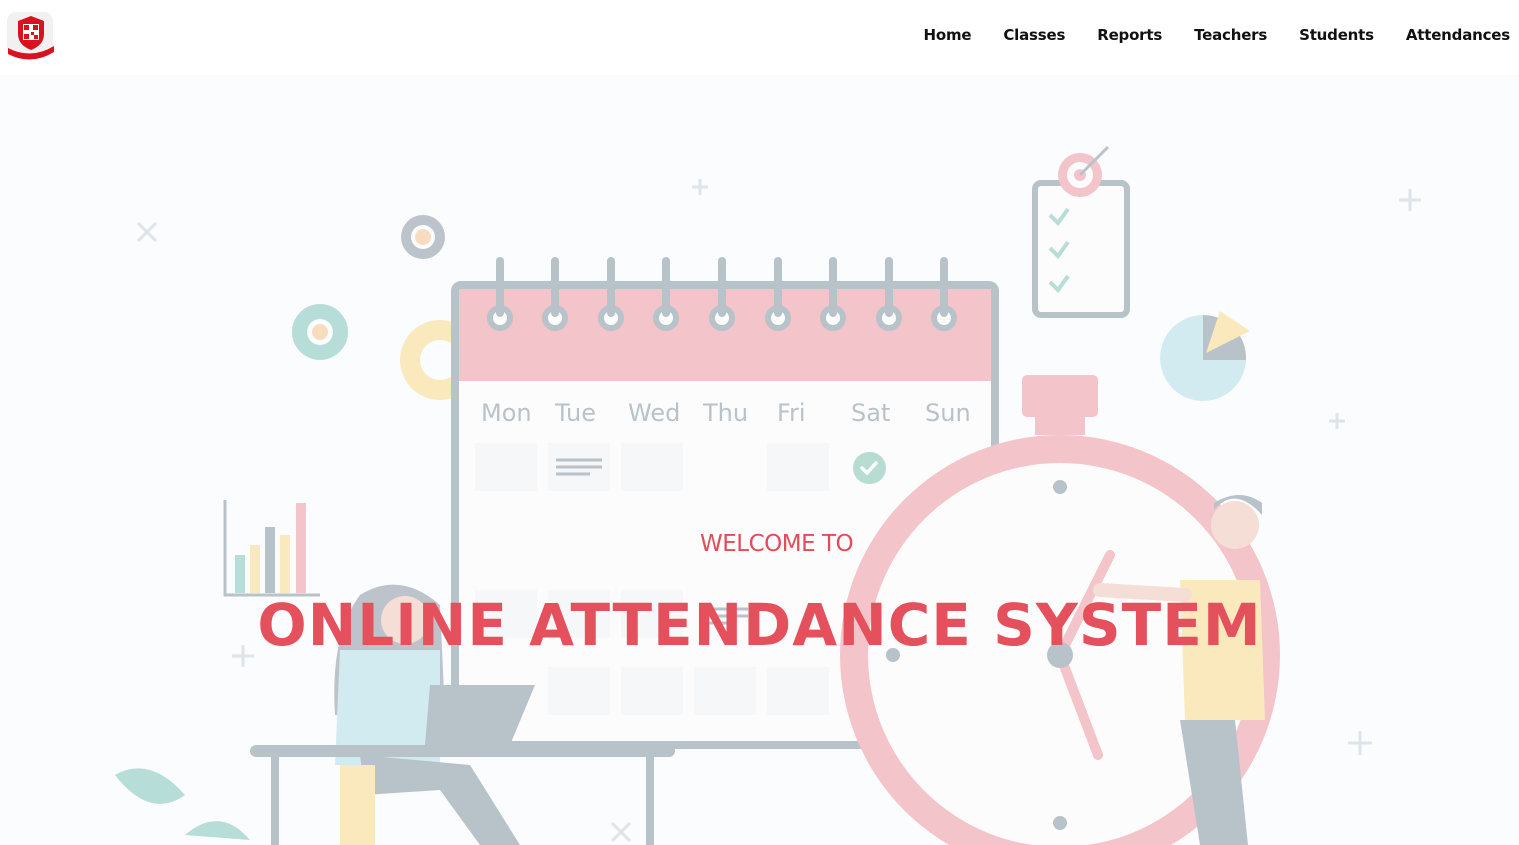 The width and height of the screenshot is (1519, 845). I want to click on nav-home: Home, so click(948, 35).